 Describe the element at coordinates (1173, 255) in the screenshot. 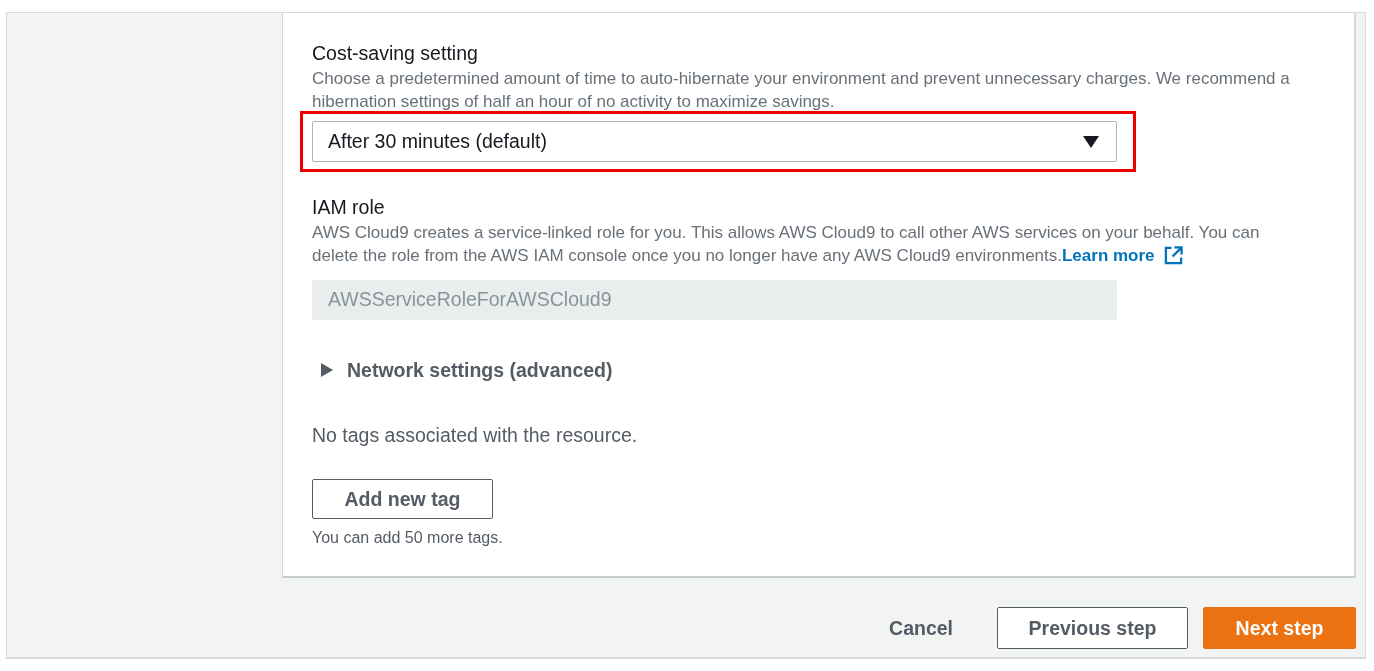

I see `external-link-icon` at that location.